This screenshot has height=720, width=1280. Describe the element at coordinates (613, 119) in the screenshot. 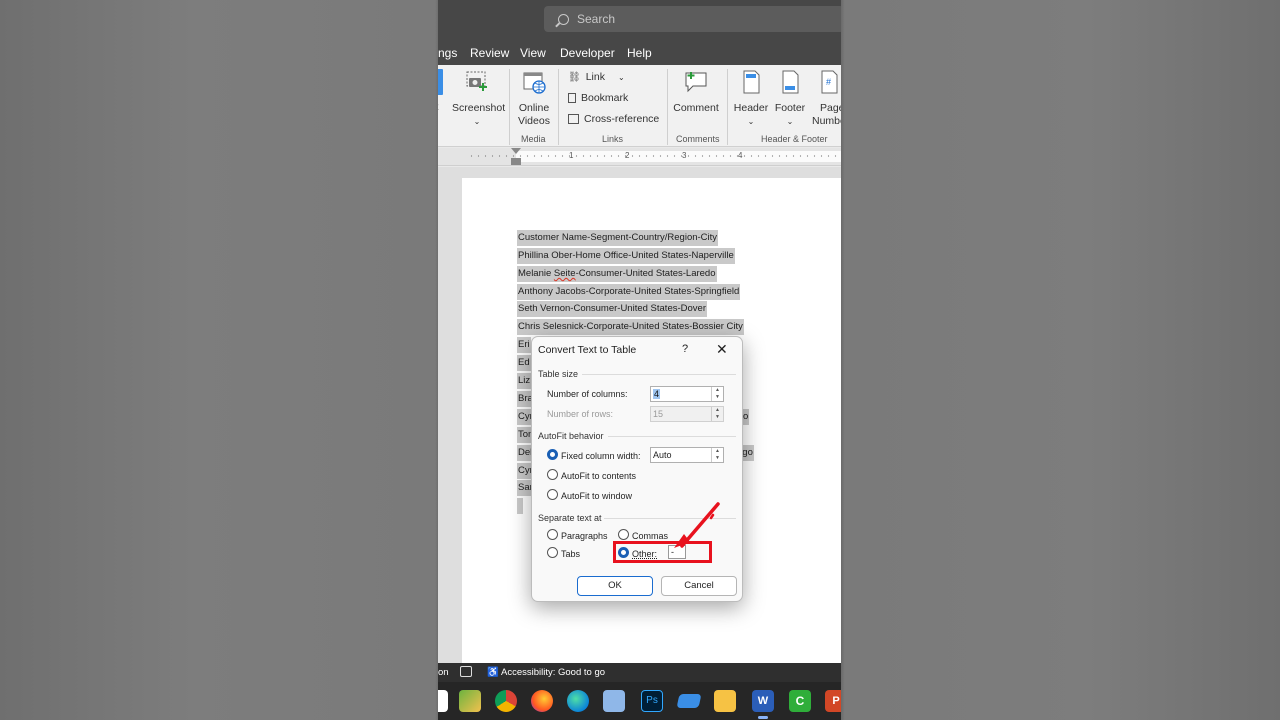

I see `cross-reference-button: Cross-reference` at that location.